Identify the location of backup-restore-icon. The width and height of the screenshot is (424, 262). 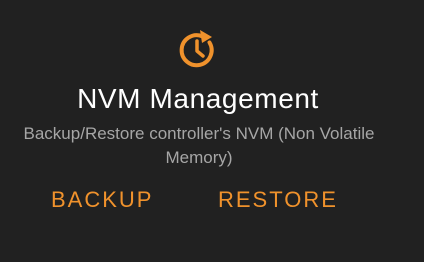
(198, 50).